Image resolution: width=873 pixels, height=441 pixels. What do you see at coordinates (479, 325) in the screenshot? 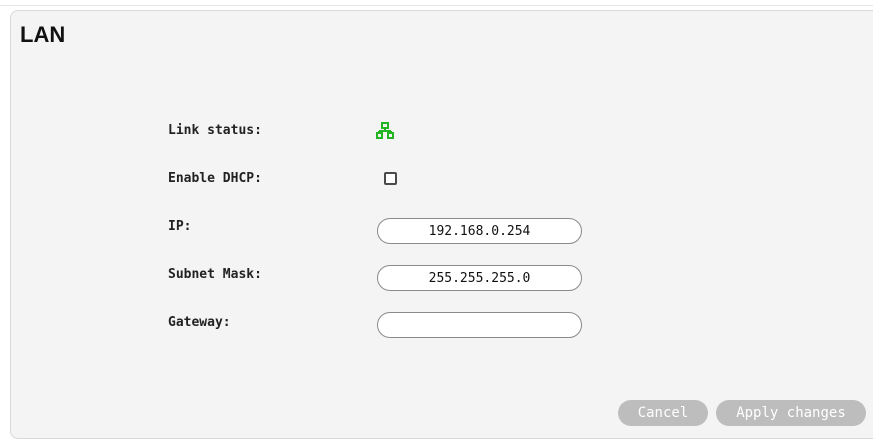
I see `gateway-input` at bounding box center [479, 325].